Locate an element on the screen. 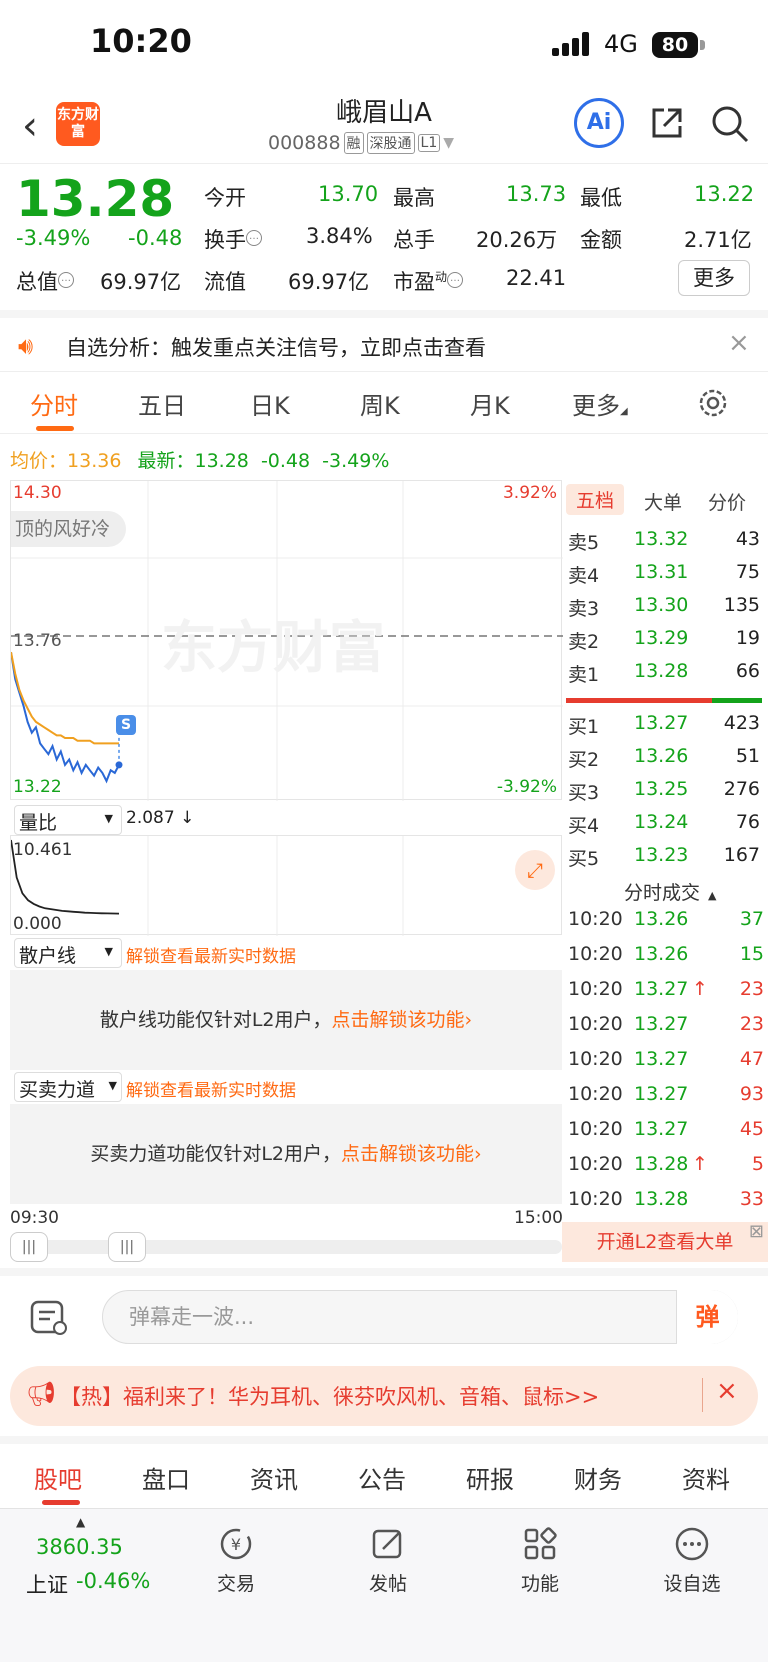  tab-finance: 财务 is located at coordinates (598, 1477).